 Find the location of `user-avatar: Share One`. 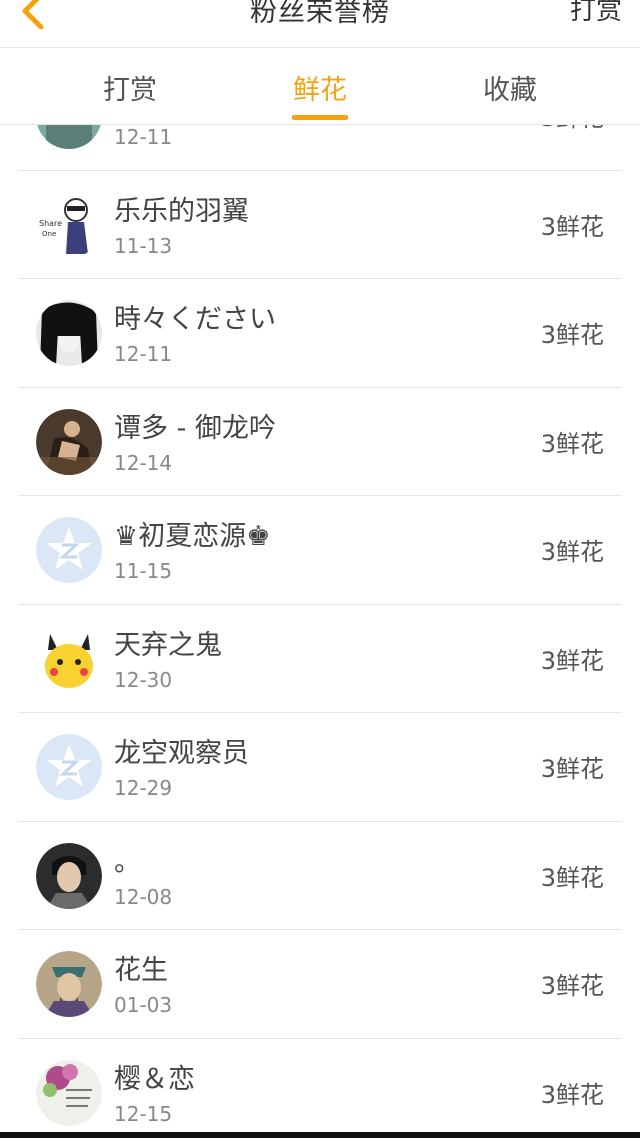

user-avatar: Share One is located at coordinates (69, 224).